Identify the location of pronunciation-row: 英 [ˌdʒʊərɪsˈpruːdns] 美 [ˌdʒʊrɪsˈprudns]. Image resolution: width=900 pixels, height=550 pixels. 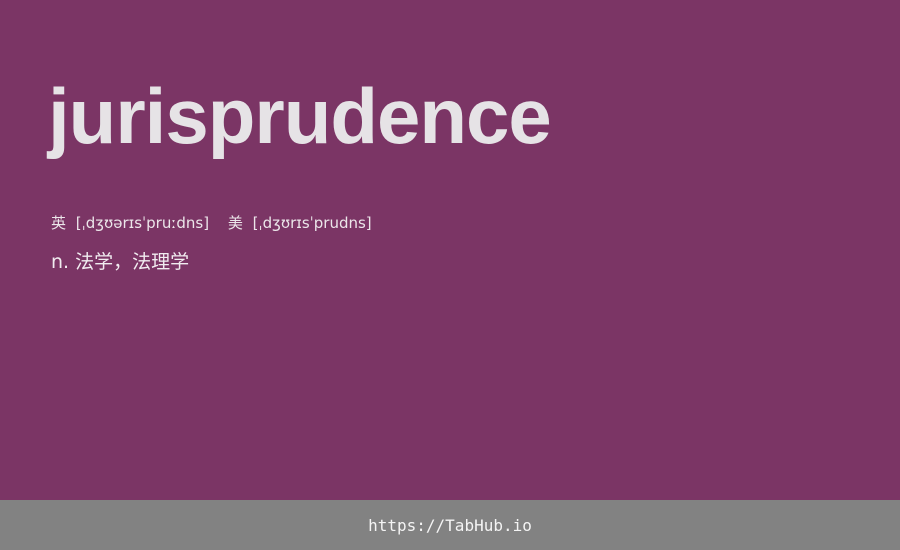
(211, 222).